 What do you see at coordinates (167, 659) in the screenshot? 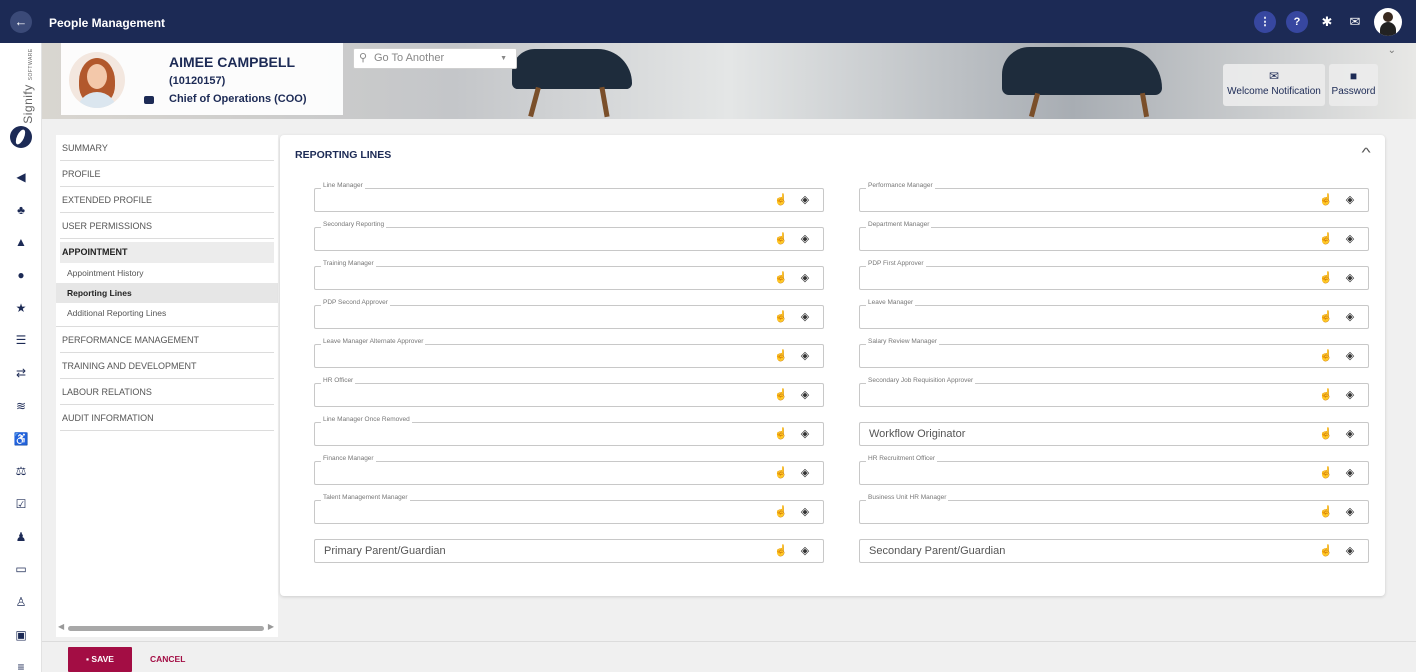
I see `cancel-button: CANCEL` at bounding box center [167, 659].